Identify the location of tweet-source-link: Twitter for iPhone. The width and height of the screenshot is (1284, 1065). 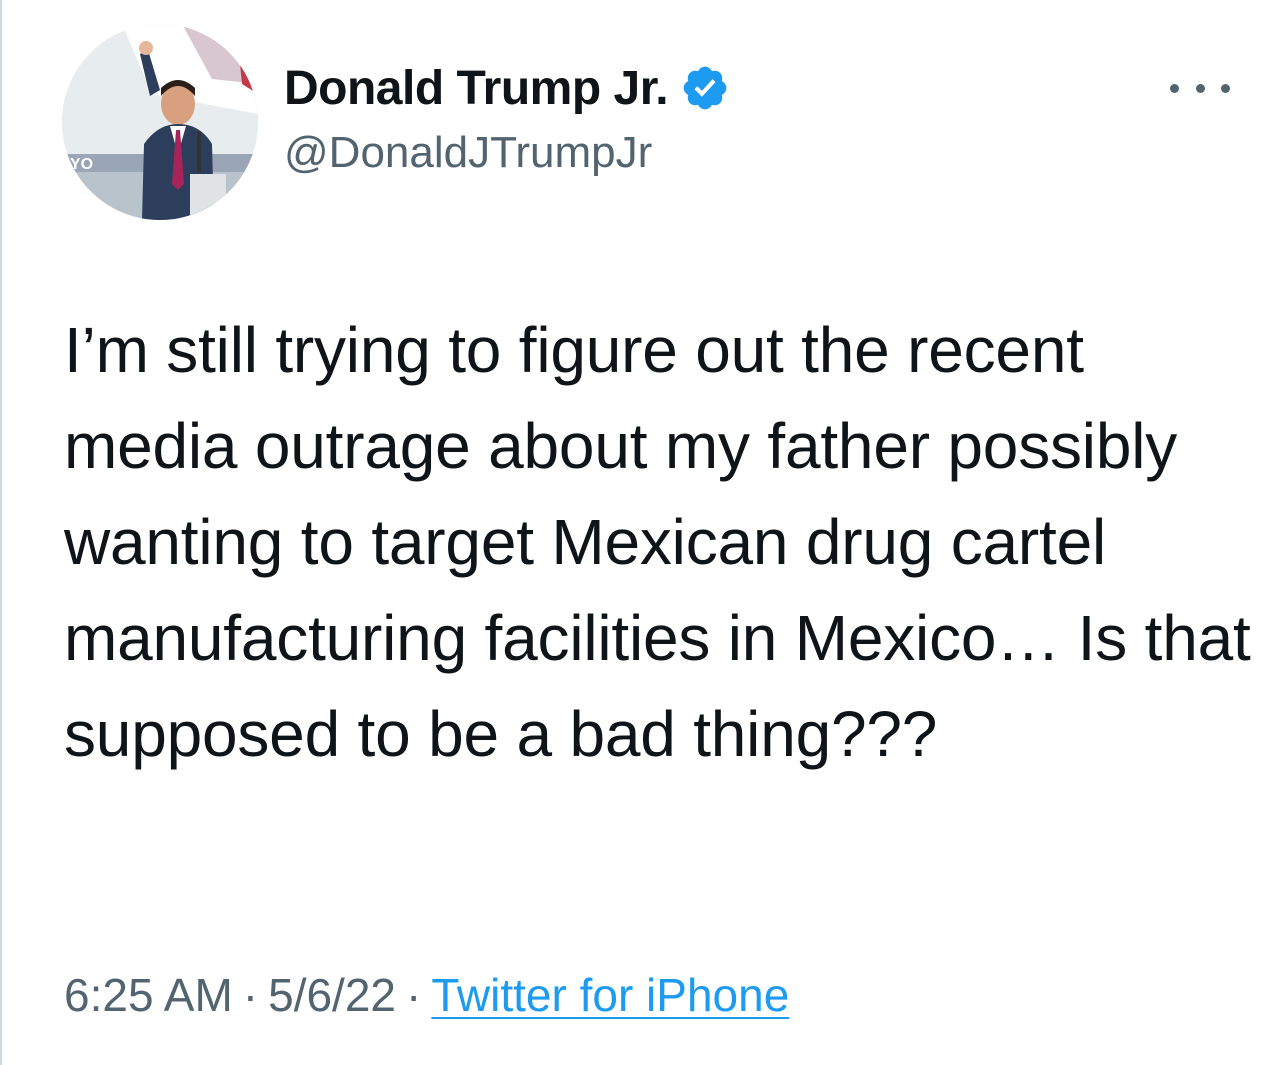
(610, 995).